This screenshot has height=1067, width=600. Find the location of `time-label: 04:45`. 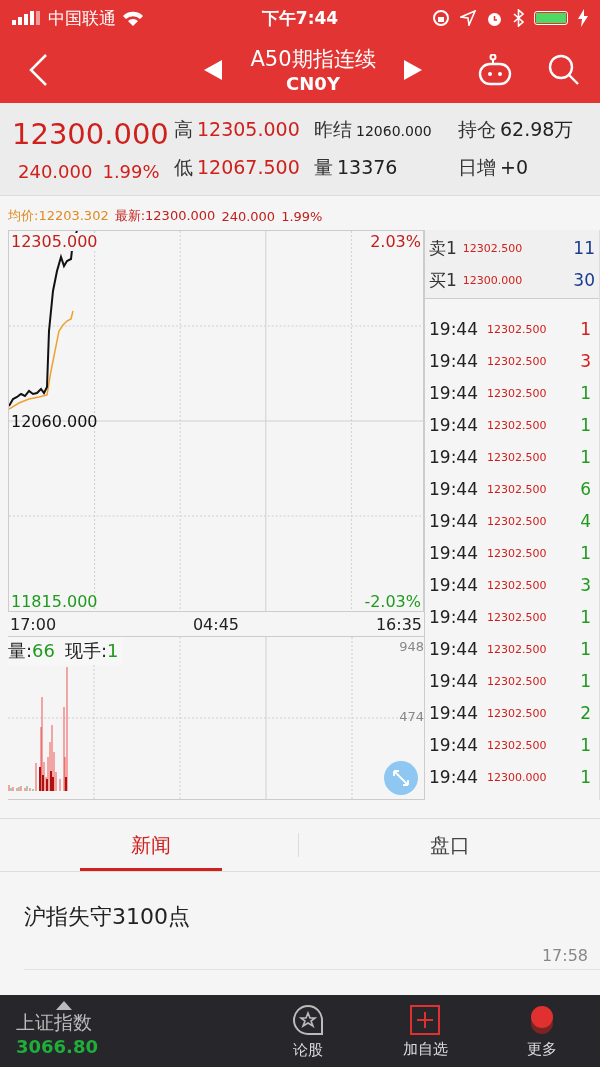

time-label: 04:45 is located at coordinates (216, 624).